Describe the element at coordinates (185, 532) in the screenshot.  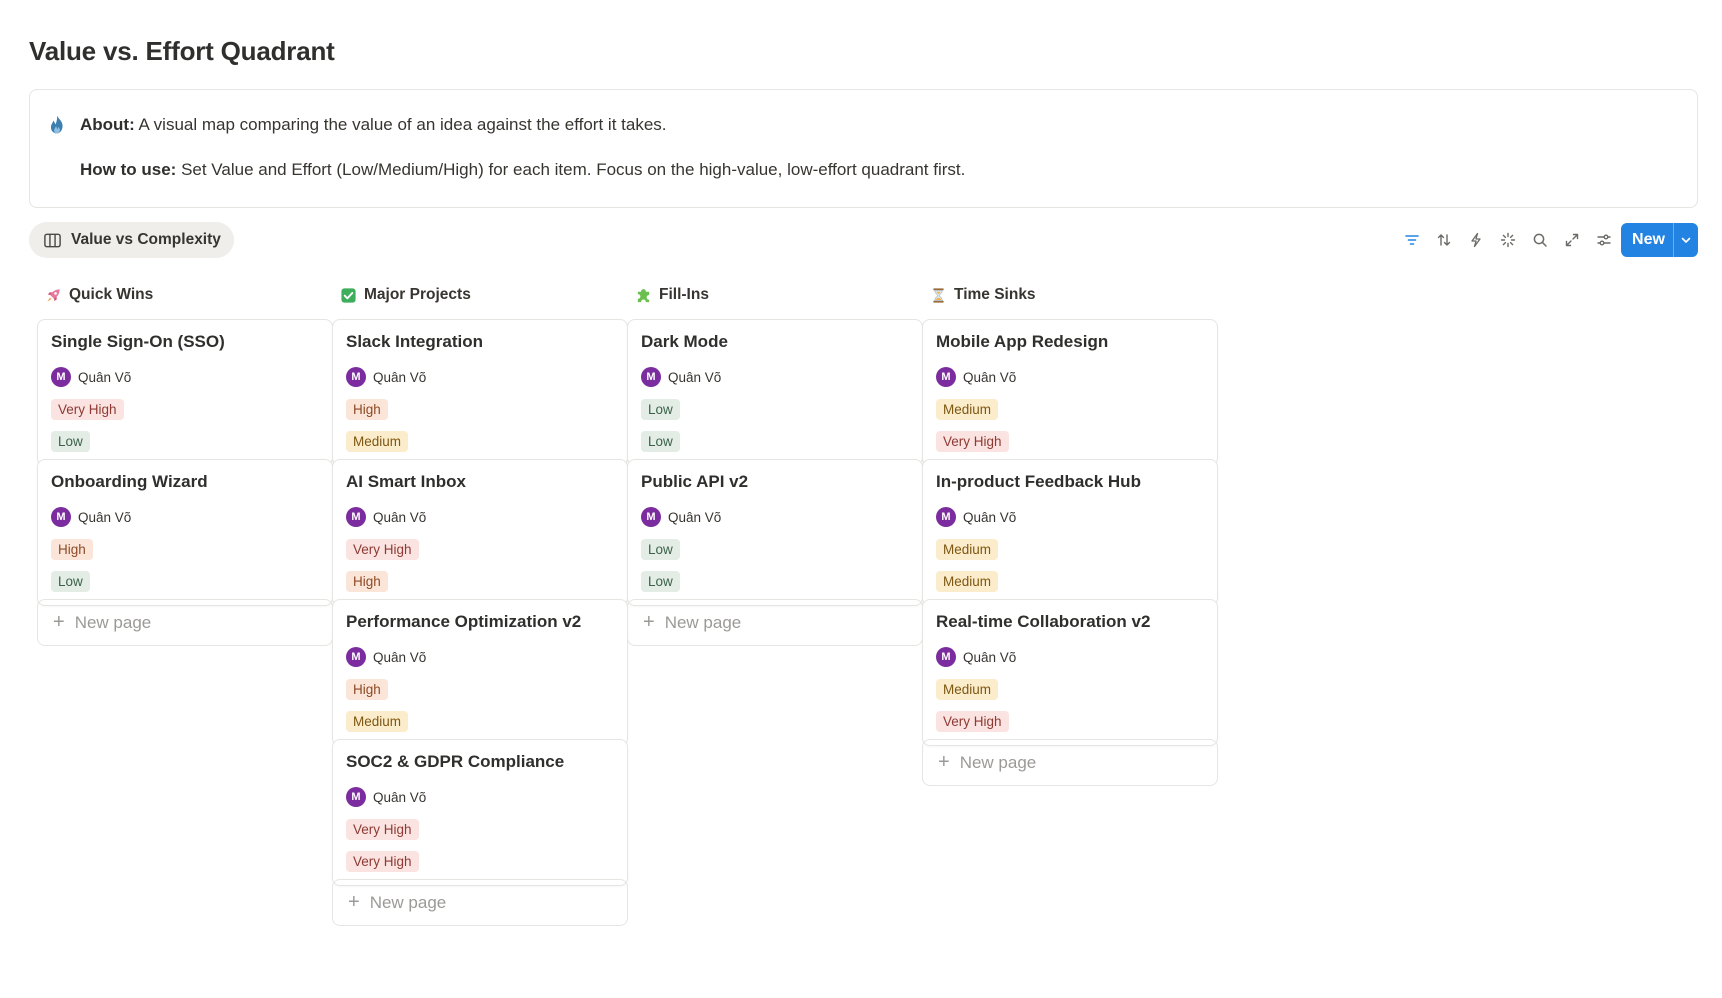
I see `card-onboarding-wizard: Onboarding Wizard M Quân Võ High Low` at that location.